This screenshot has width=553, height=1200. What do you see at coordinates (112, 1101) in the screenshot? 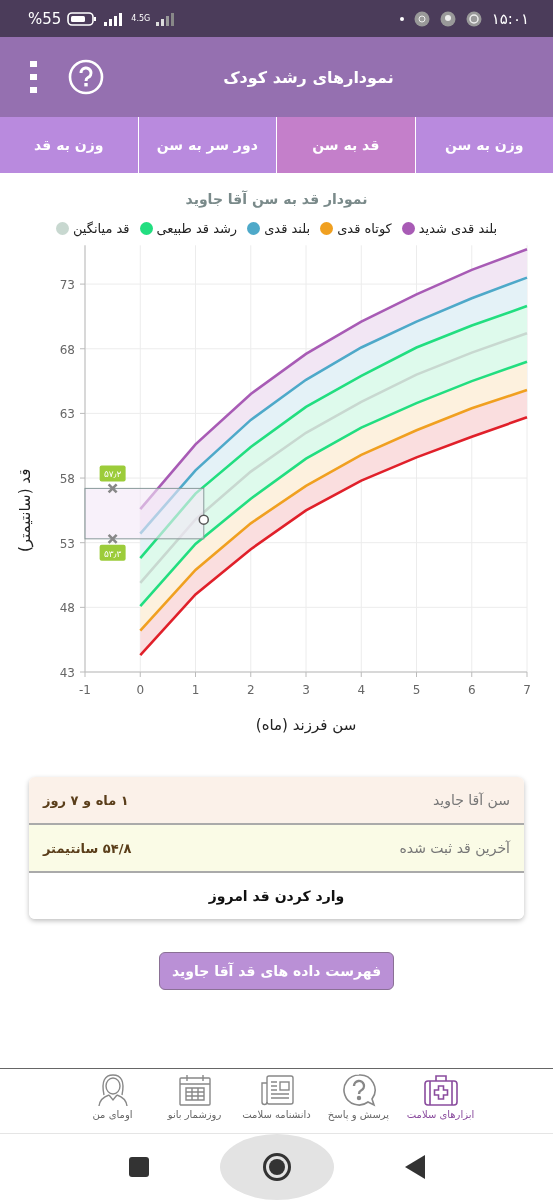
I see `nav-item: اومای من` at bounding box center [112, 1101].